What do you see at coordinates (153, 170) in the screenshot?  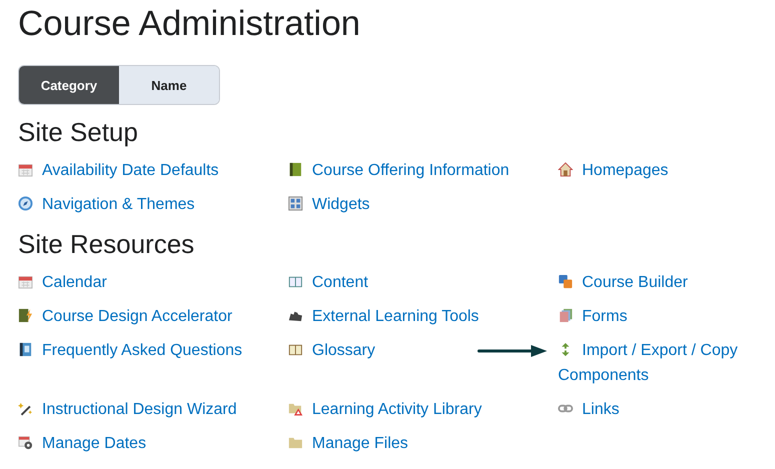 I see `tool-link: Availability Date Defaults` at bounding box center [153, 170].